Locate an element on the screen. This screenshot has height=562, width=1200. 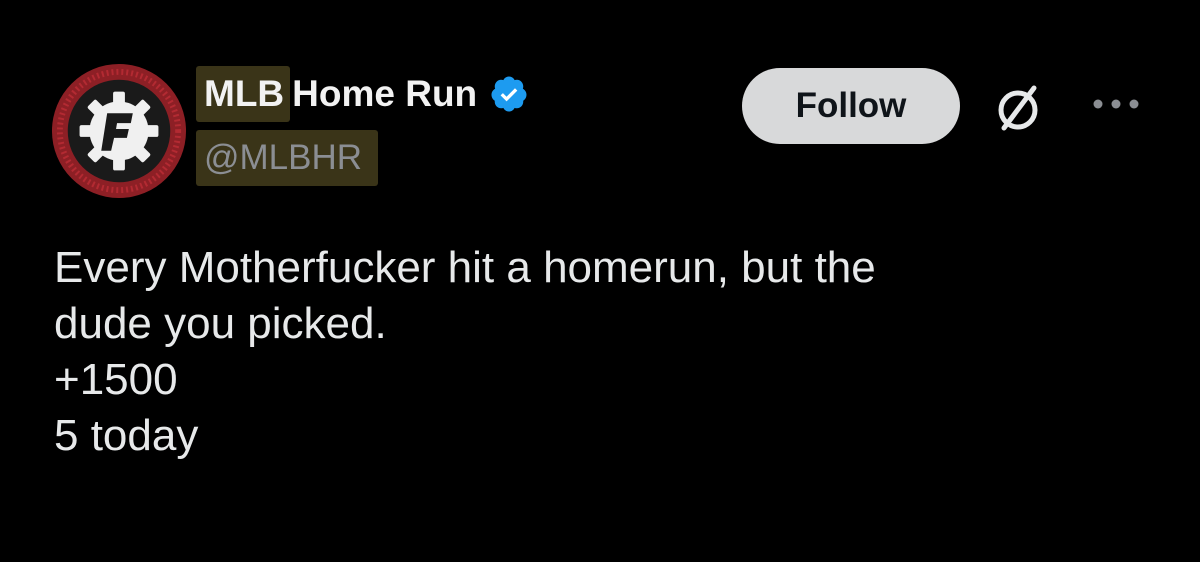
more-options-icon is located at coordinates (1116, 104).